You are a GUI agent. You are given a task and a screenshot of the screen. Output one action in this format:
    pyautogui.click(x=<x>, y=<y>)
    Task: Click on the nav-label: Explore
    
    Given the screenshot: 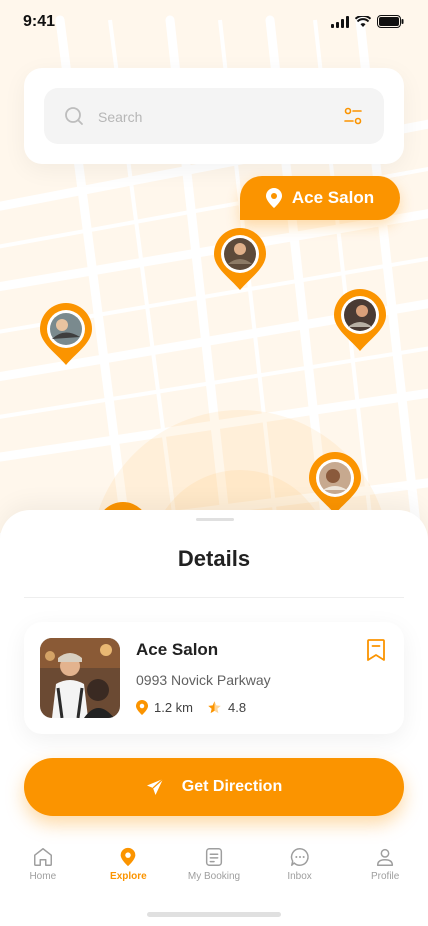 What is the action you would take?
    pyautogui.click(x=128, y=876)
    